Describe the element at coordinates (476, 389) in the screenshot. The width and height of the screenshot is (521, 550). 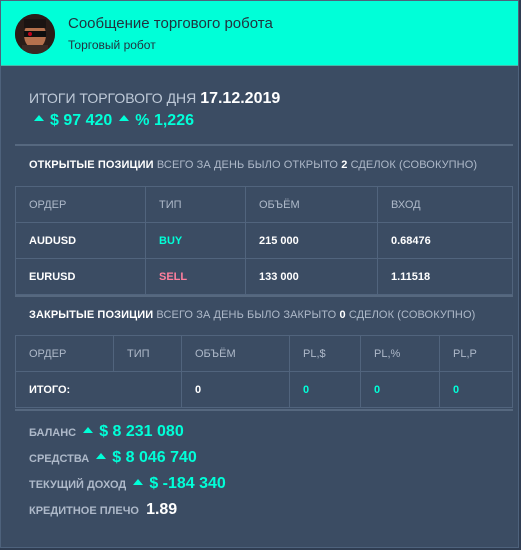
I see `total-pl-points: 0` at that location.